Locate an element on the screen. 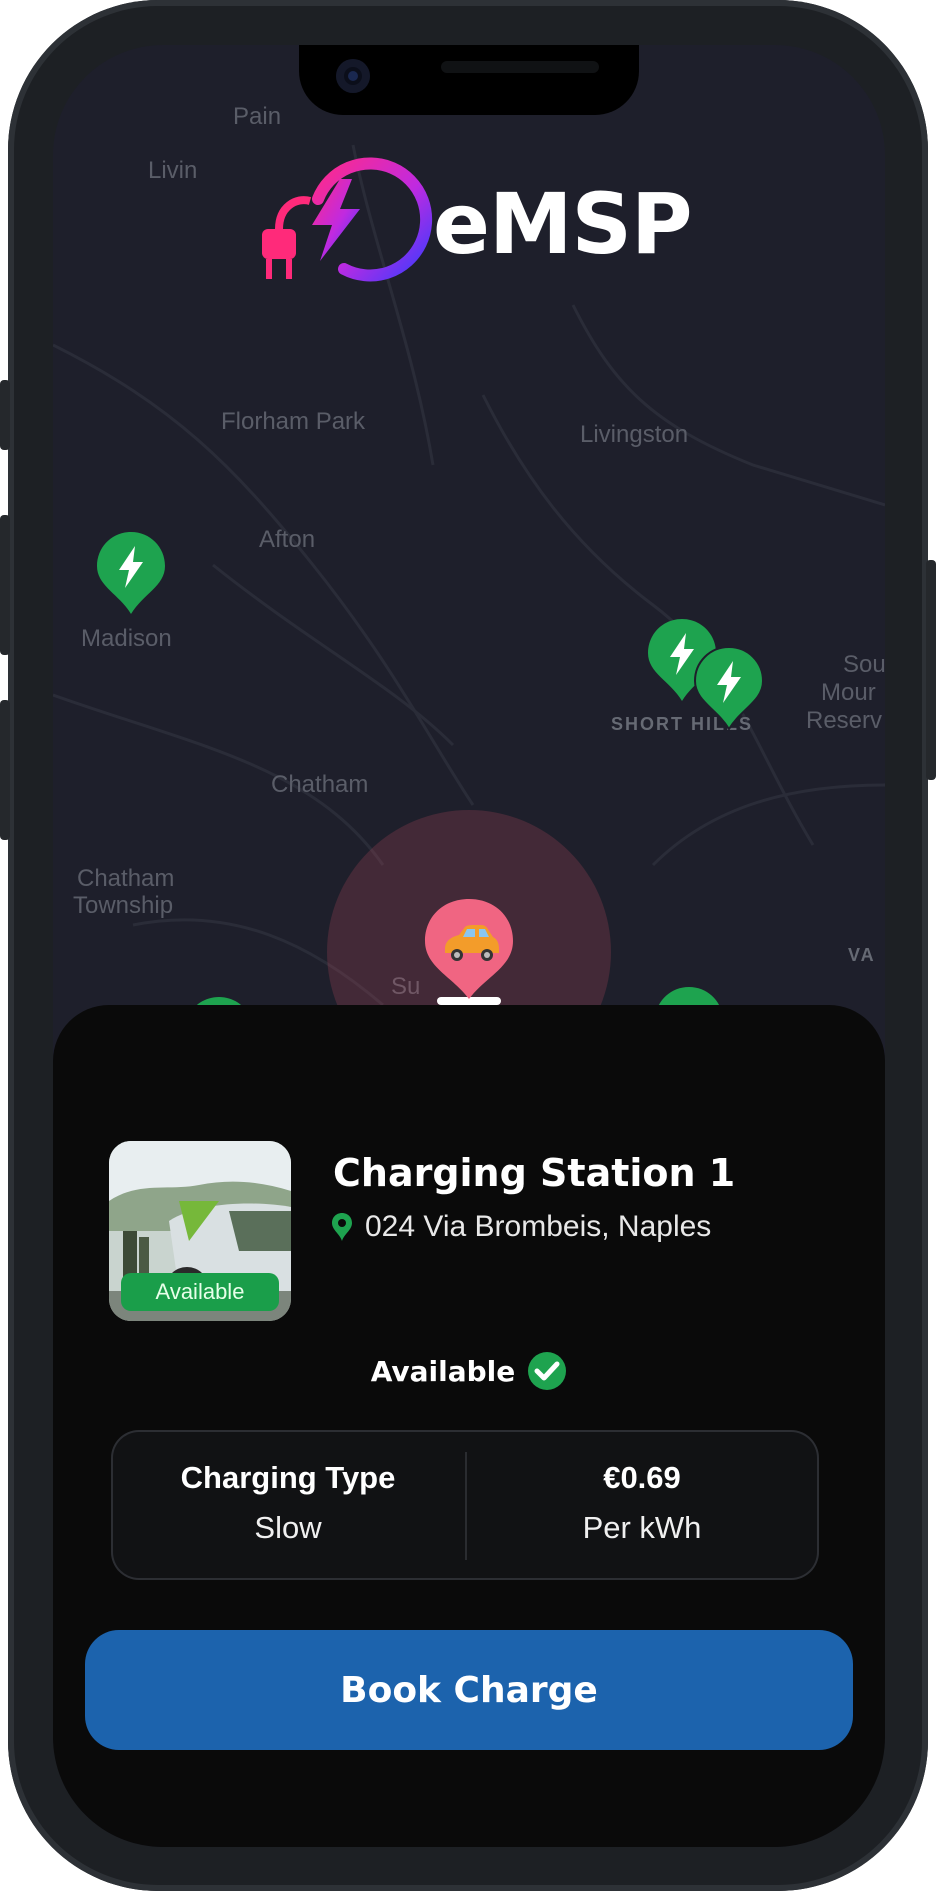 The height and width of the screenshot is (1891, 936). charging-type-label: Charging Type is located at coordinates (288, 1477).